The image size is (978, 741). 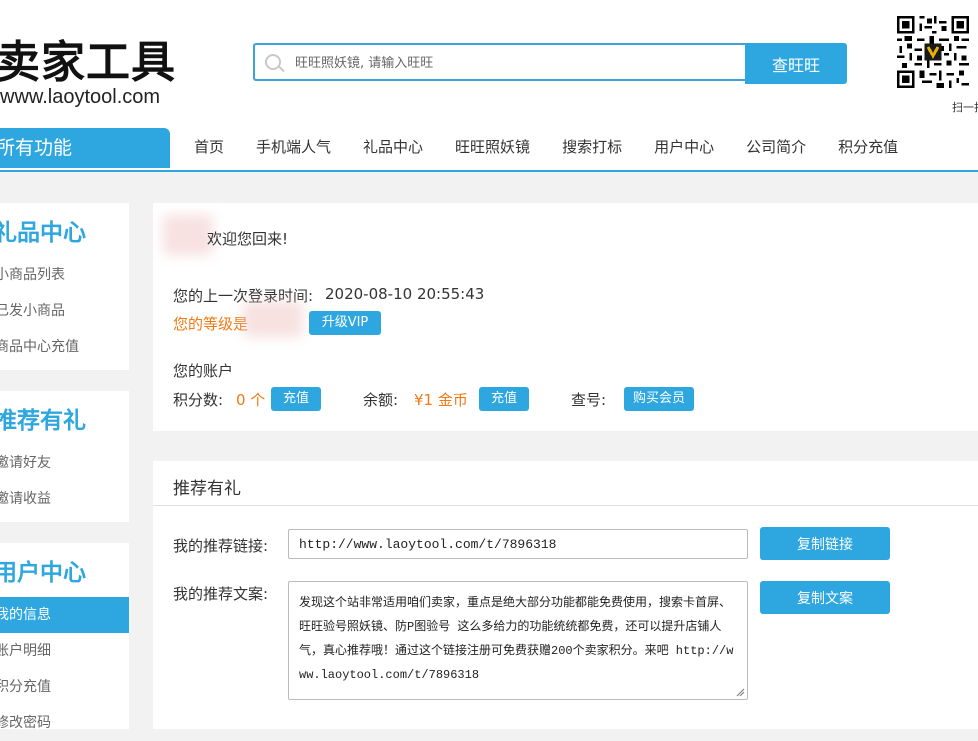 What do you see at coordinates (251, 400) in the screenshot?
I see `points-value: 0 个` at bounding box center [251, 400].